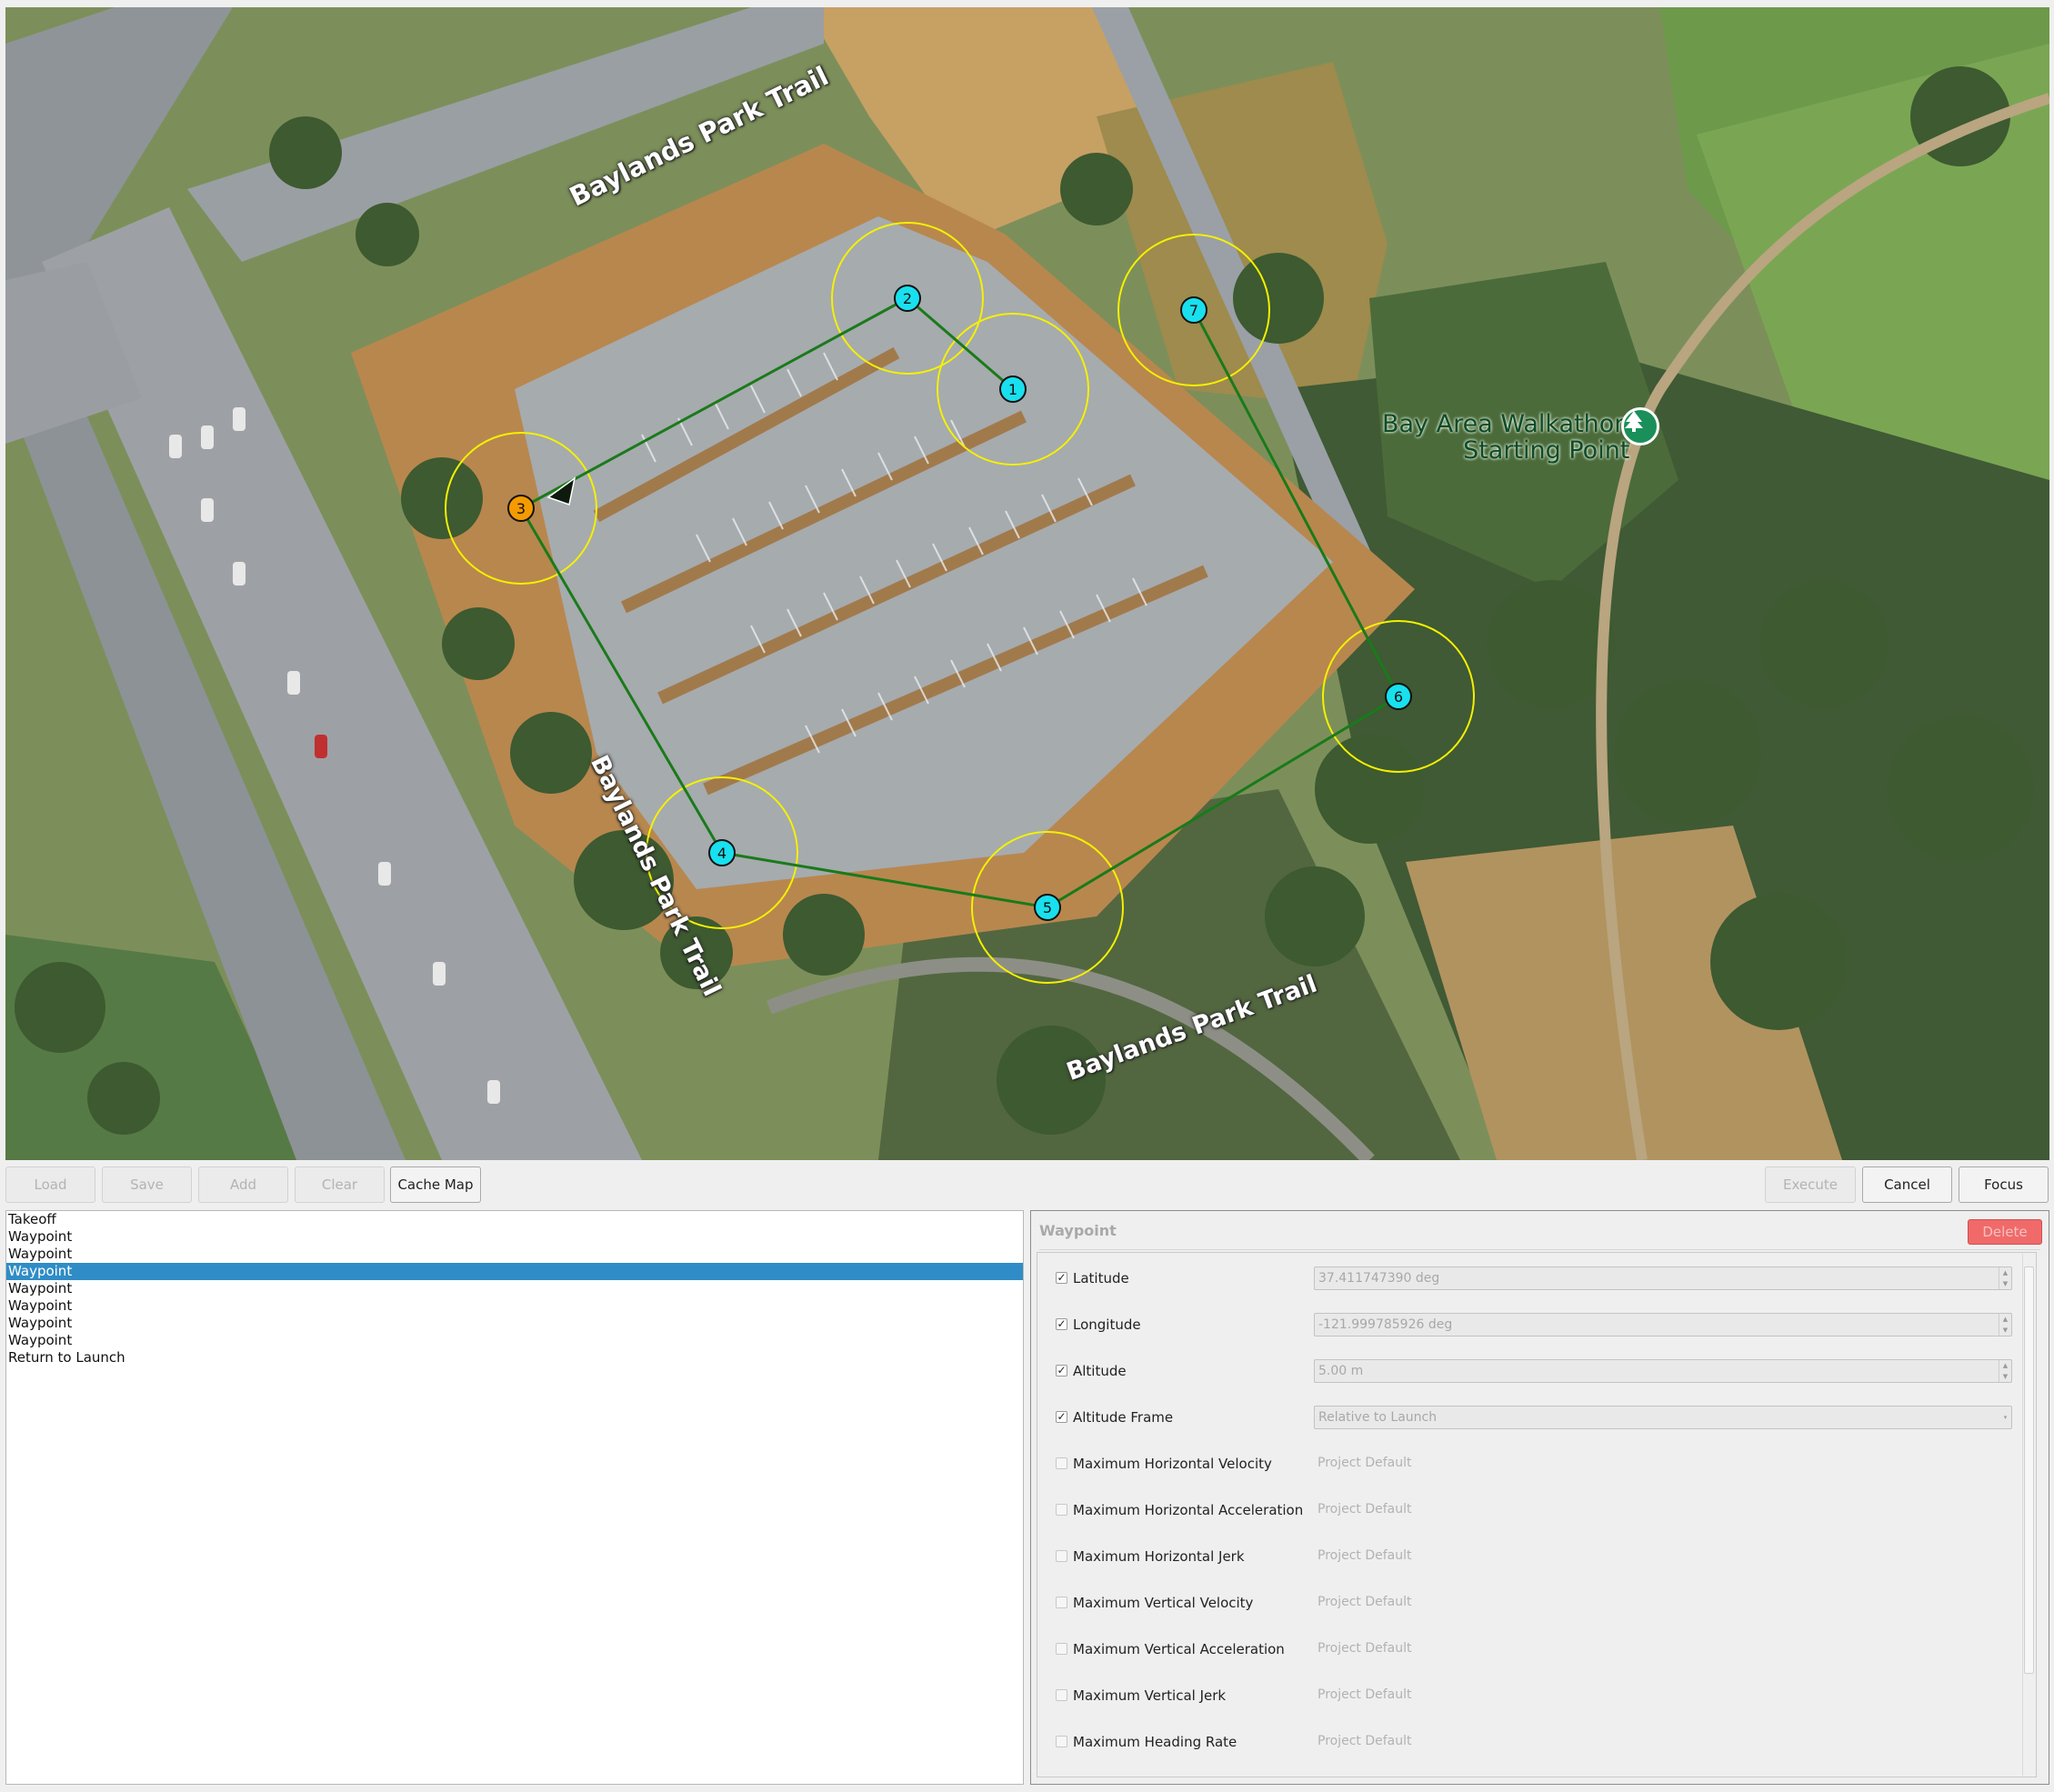 Image resolution: width=2054 pixels, height=1792 pixels. I want to click on param-row: Maximum Horizontal Jerk Project Default, so click(1544, 1557).